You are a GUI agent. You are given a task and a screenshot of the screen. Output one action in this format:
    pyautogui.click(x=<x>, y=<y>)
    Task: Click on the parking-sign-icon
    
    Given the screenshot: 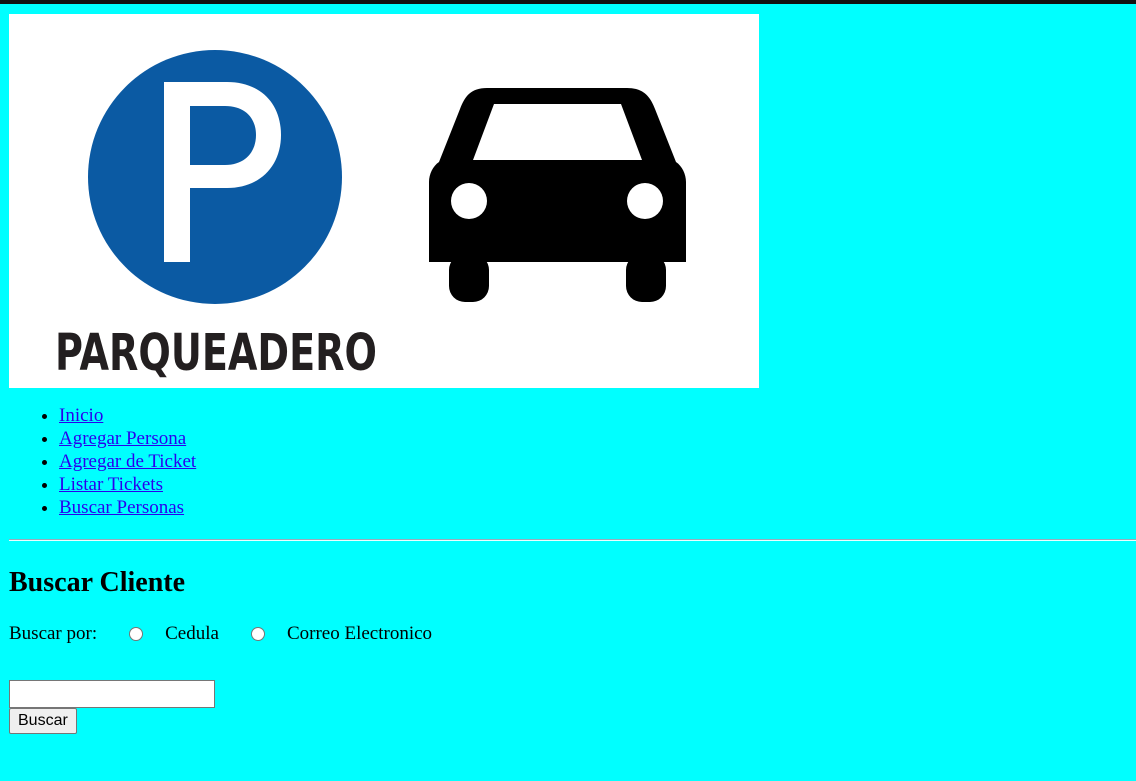 What is the action you would take?
    pyautogui.click(x=215, y=177)
    